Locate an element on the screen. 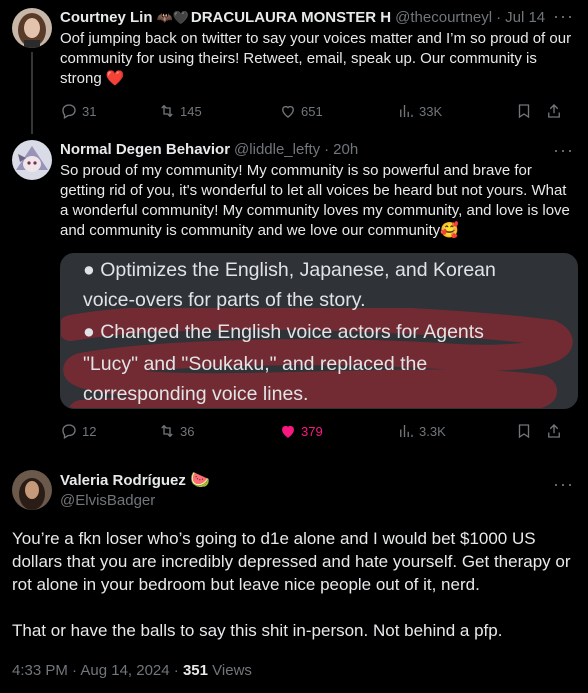 This screenshot has height=693, width=588. author-info: Valeria Rodríguez 🍉 @ElvisBadger is located at coordinates (135, 490).